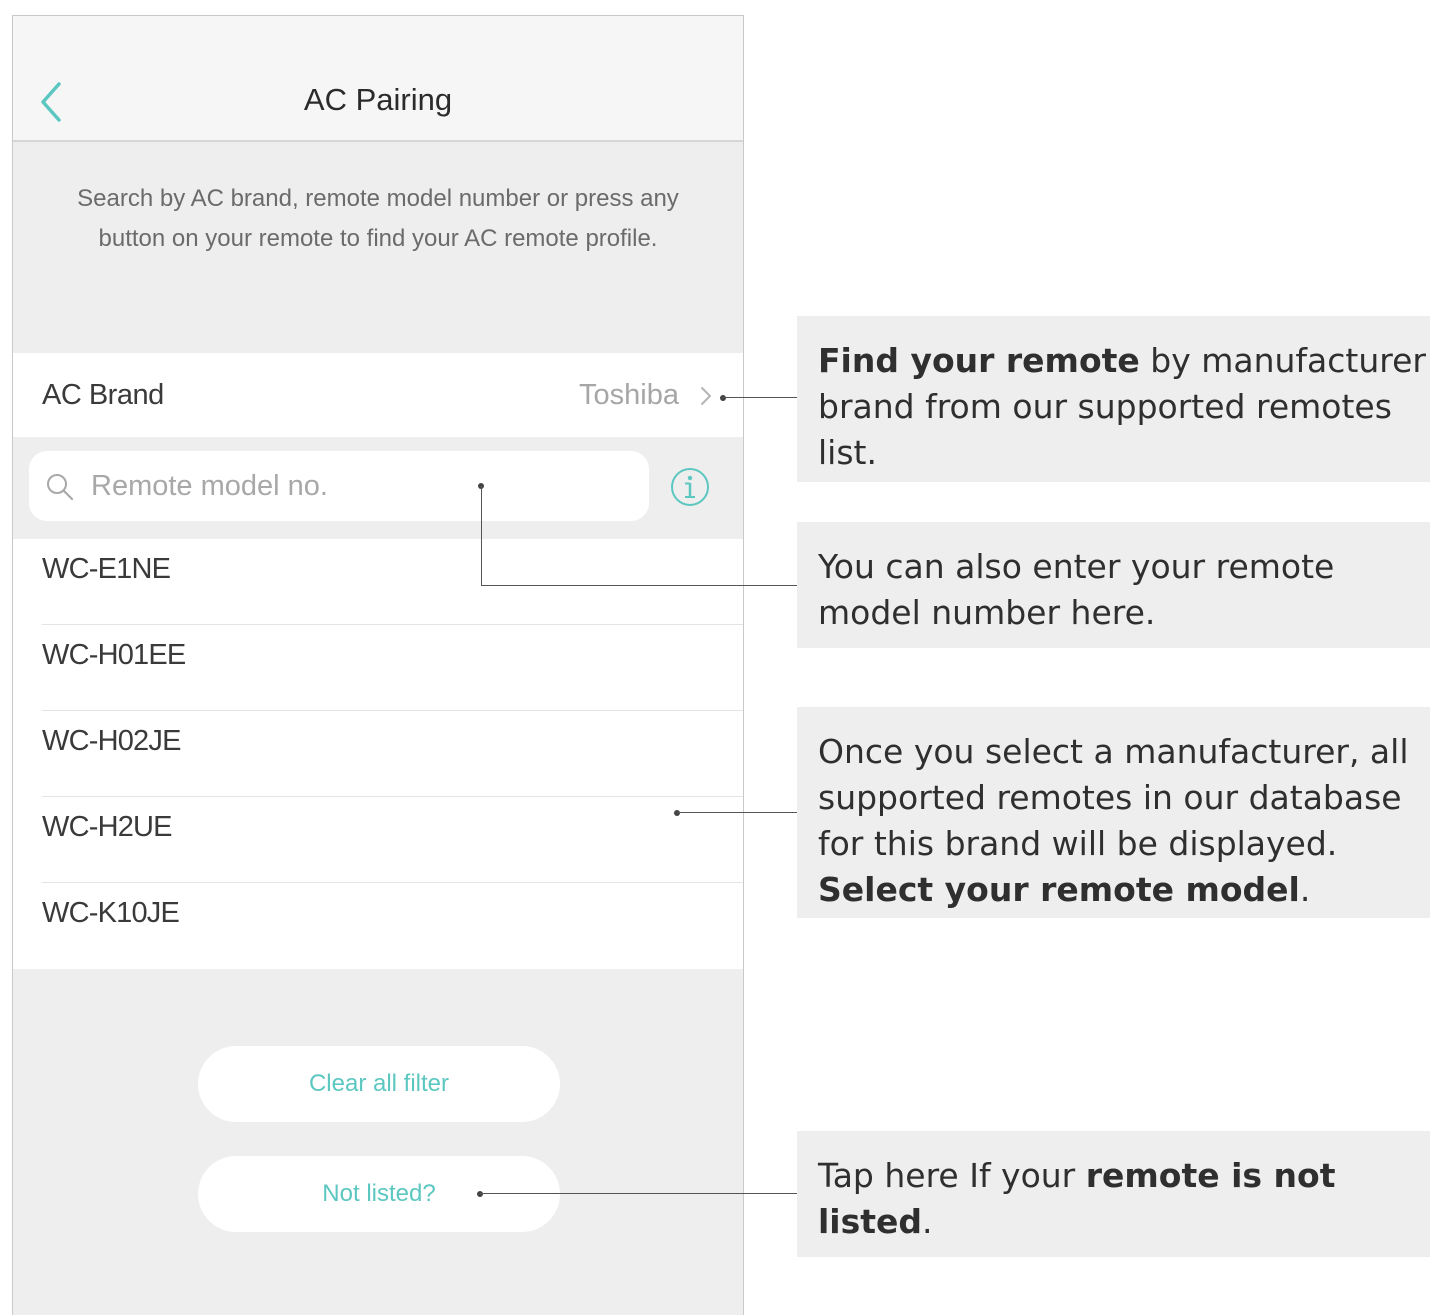 Image resolution: width=1436 pixels, height=1315 pixels. What do you see at coordinates (60, 487) in the screenshot?
I see `search-icon` at bounding box center [60, 487].